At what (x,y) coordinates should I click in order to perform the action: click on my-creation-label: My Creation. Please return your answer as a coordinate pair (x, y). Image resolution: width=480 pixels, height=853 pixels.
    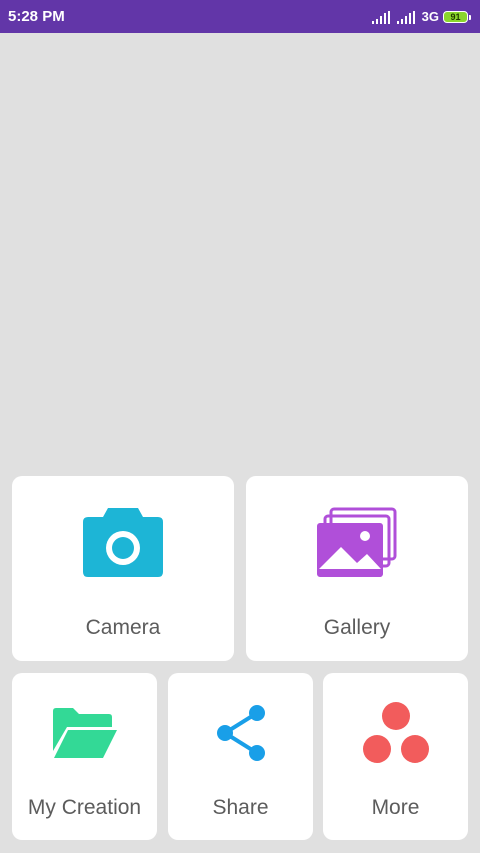
    Looking at the image, I should click on (84, 807).